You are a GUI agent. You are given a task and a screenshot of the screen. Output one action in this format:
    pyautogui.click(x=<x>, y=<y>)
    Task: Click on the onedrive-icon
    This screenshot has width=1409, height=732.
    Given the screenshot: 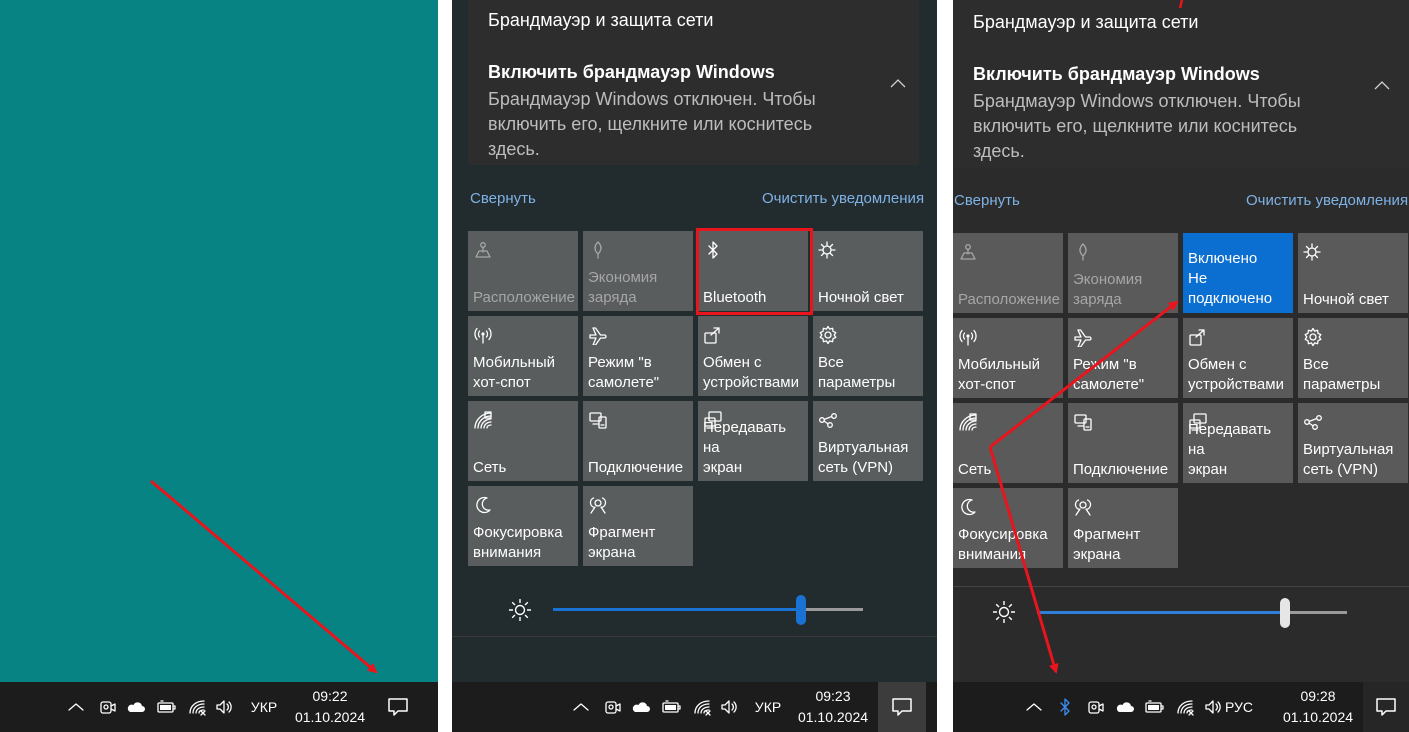 What is the action you would take?
    pyautogui.click(x=136, y=707)
    